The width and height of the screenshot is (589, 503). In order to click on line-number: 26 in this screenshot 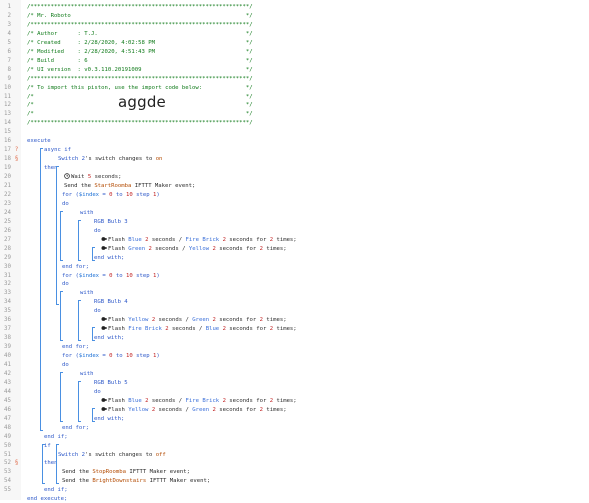, I will do `click(7, 230)`.